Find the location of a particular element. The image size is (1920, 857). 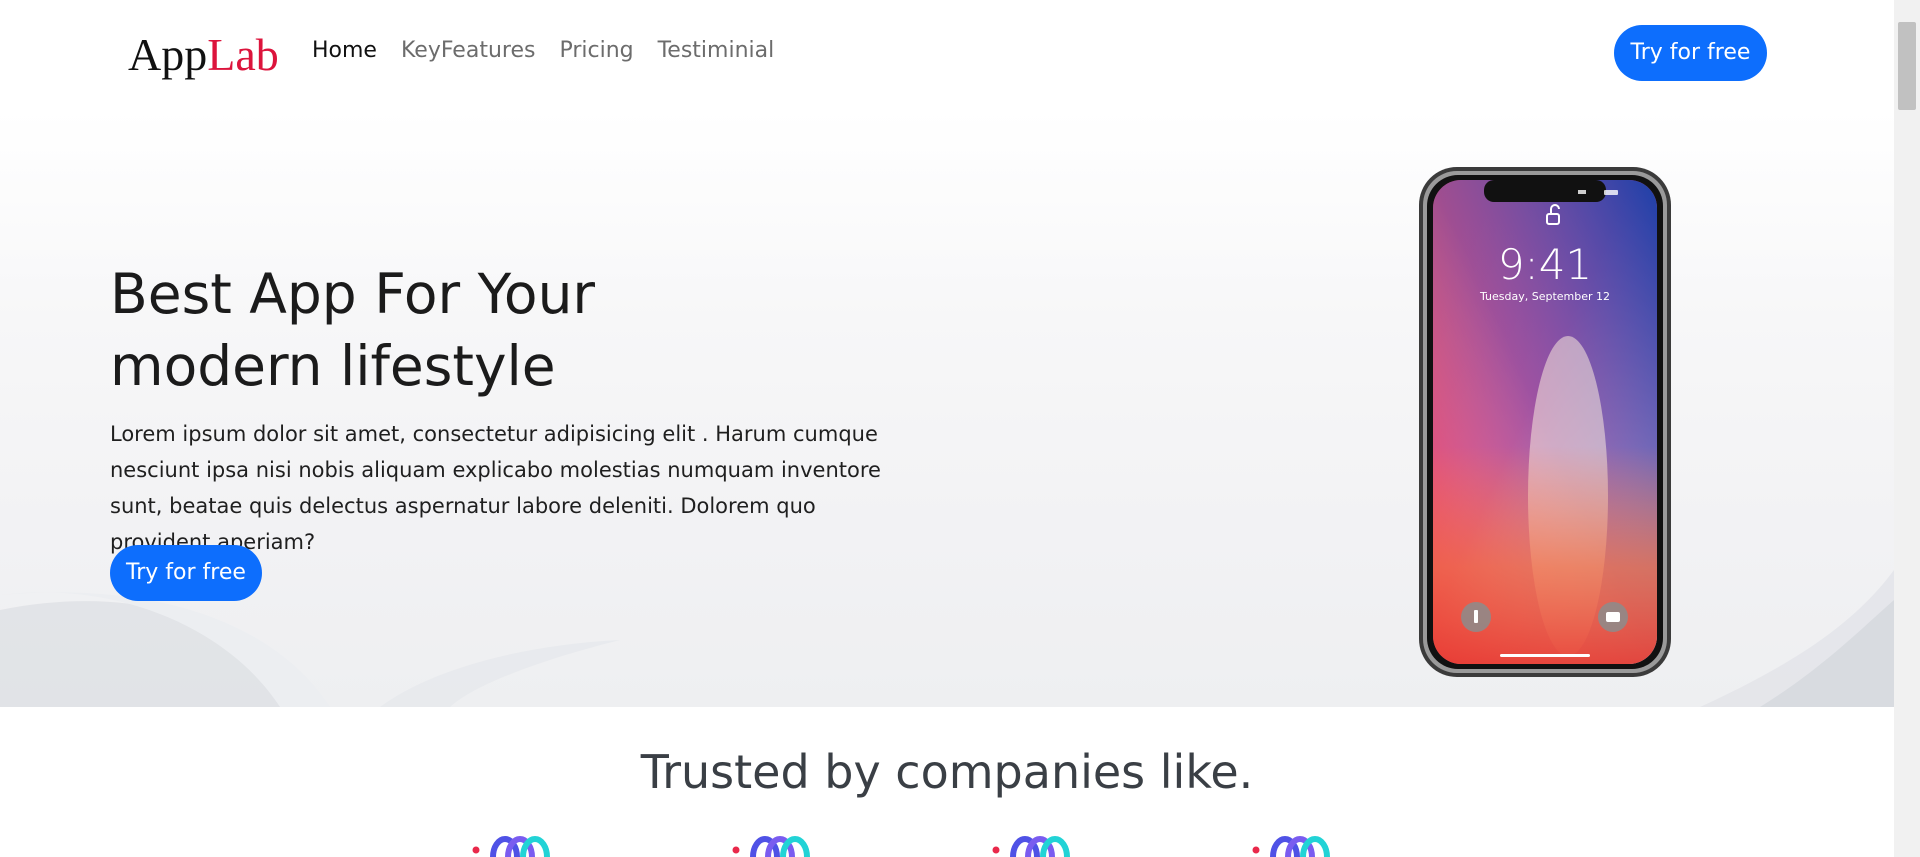

hero-title-line-2: modern lifestyle is located at coordinates (333, 366).